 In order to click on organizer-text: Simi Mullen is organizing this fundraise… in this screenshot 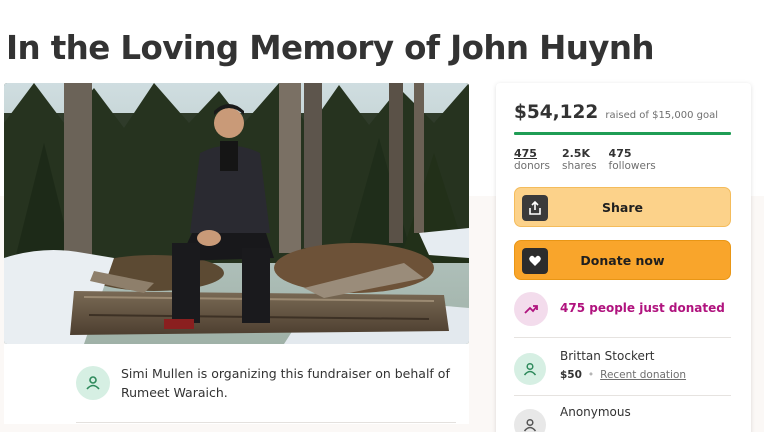, I will do `click(285, 383)`.